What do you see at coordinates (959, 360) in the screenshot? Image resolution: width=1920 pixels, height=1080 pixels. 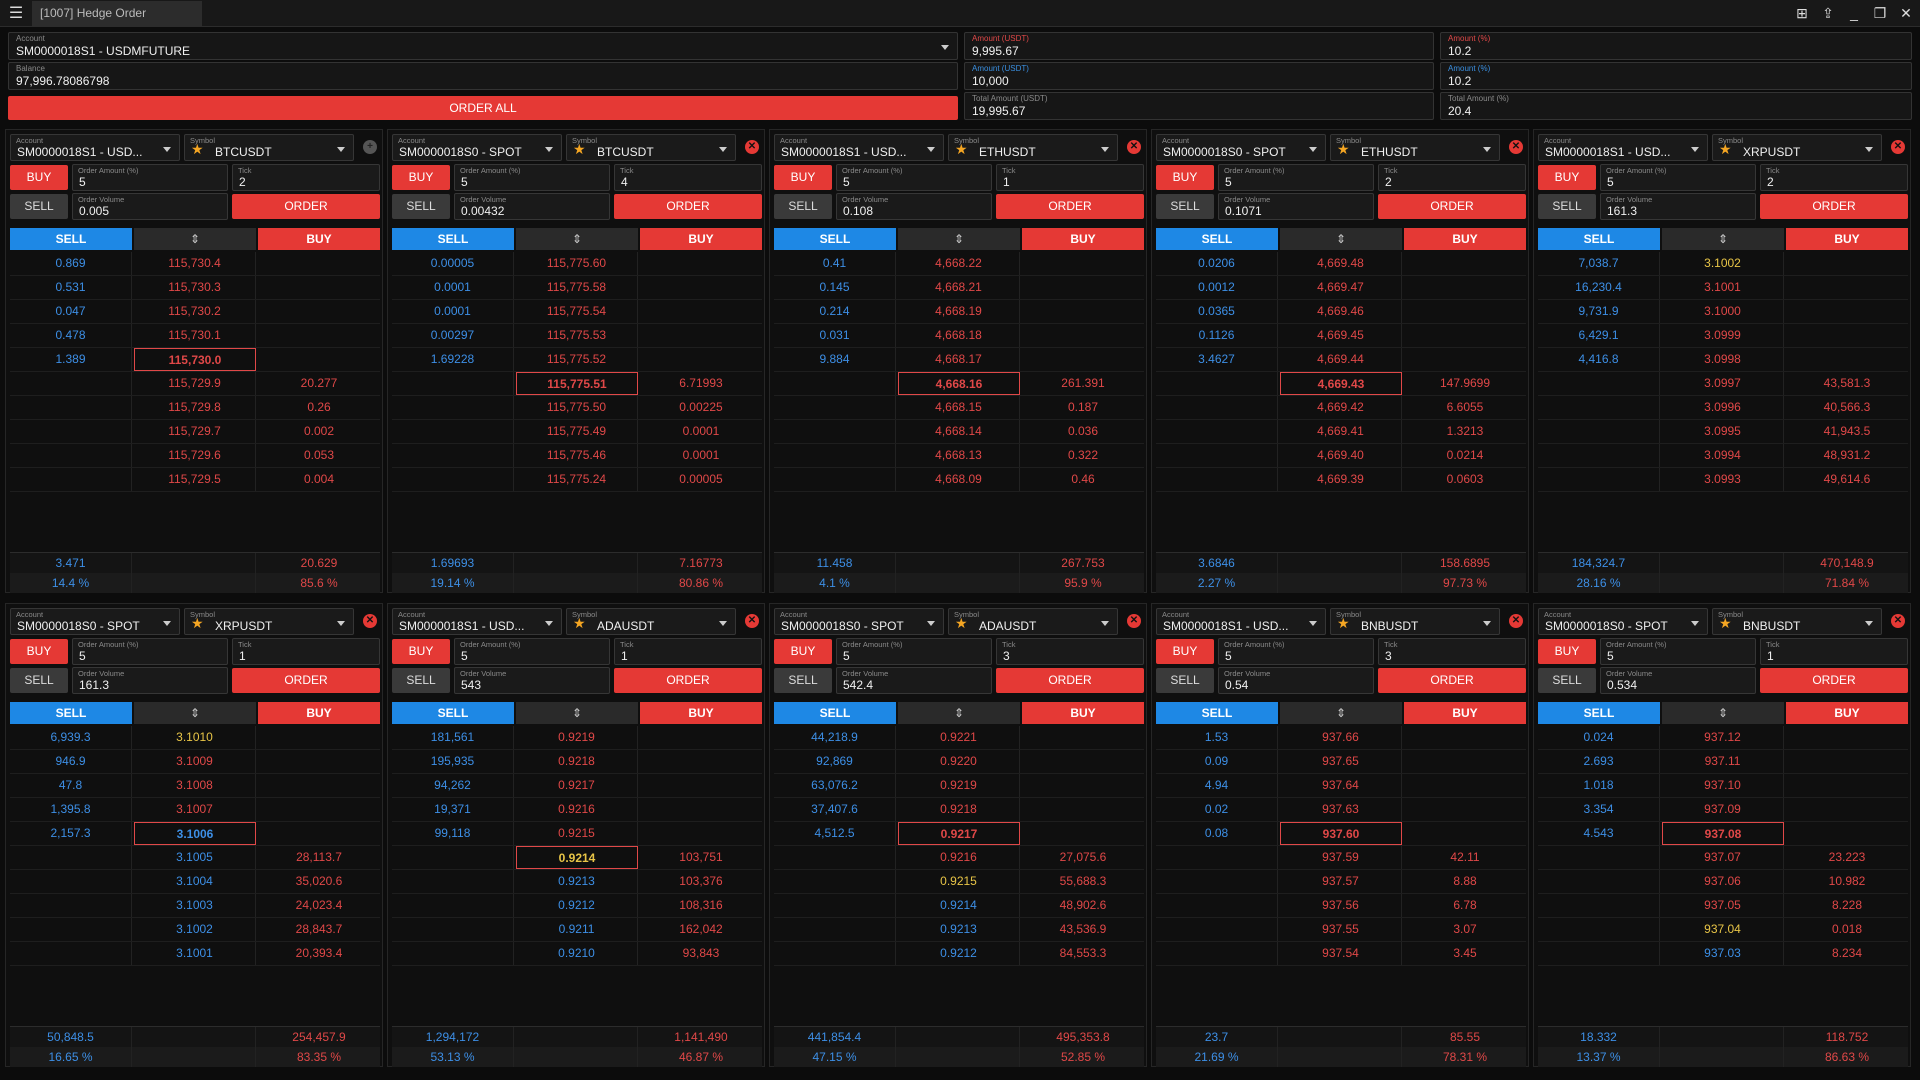 I see `orderbook-row: 9.884 4,668.17` at bounding box center [959, 360].